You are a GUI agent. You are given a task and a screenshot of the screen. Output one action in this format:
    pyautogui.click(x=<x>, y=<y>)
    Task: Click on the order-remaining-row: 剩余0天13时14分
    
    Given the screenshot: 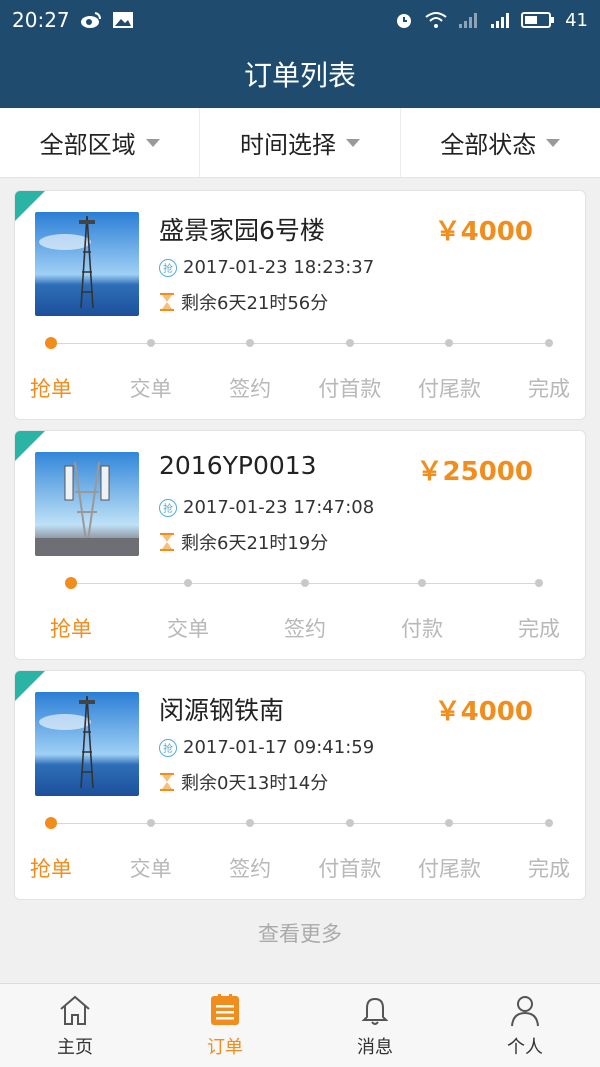 What is the action you would take?
    pyautogui.click(x=243, y=782)
    